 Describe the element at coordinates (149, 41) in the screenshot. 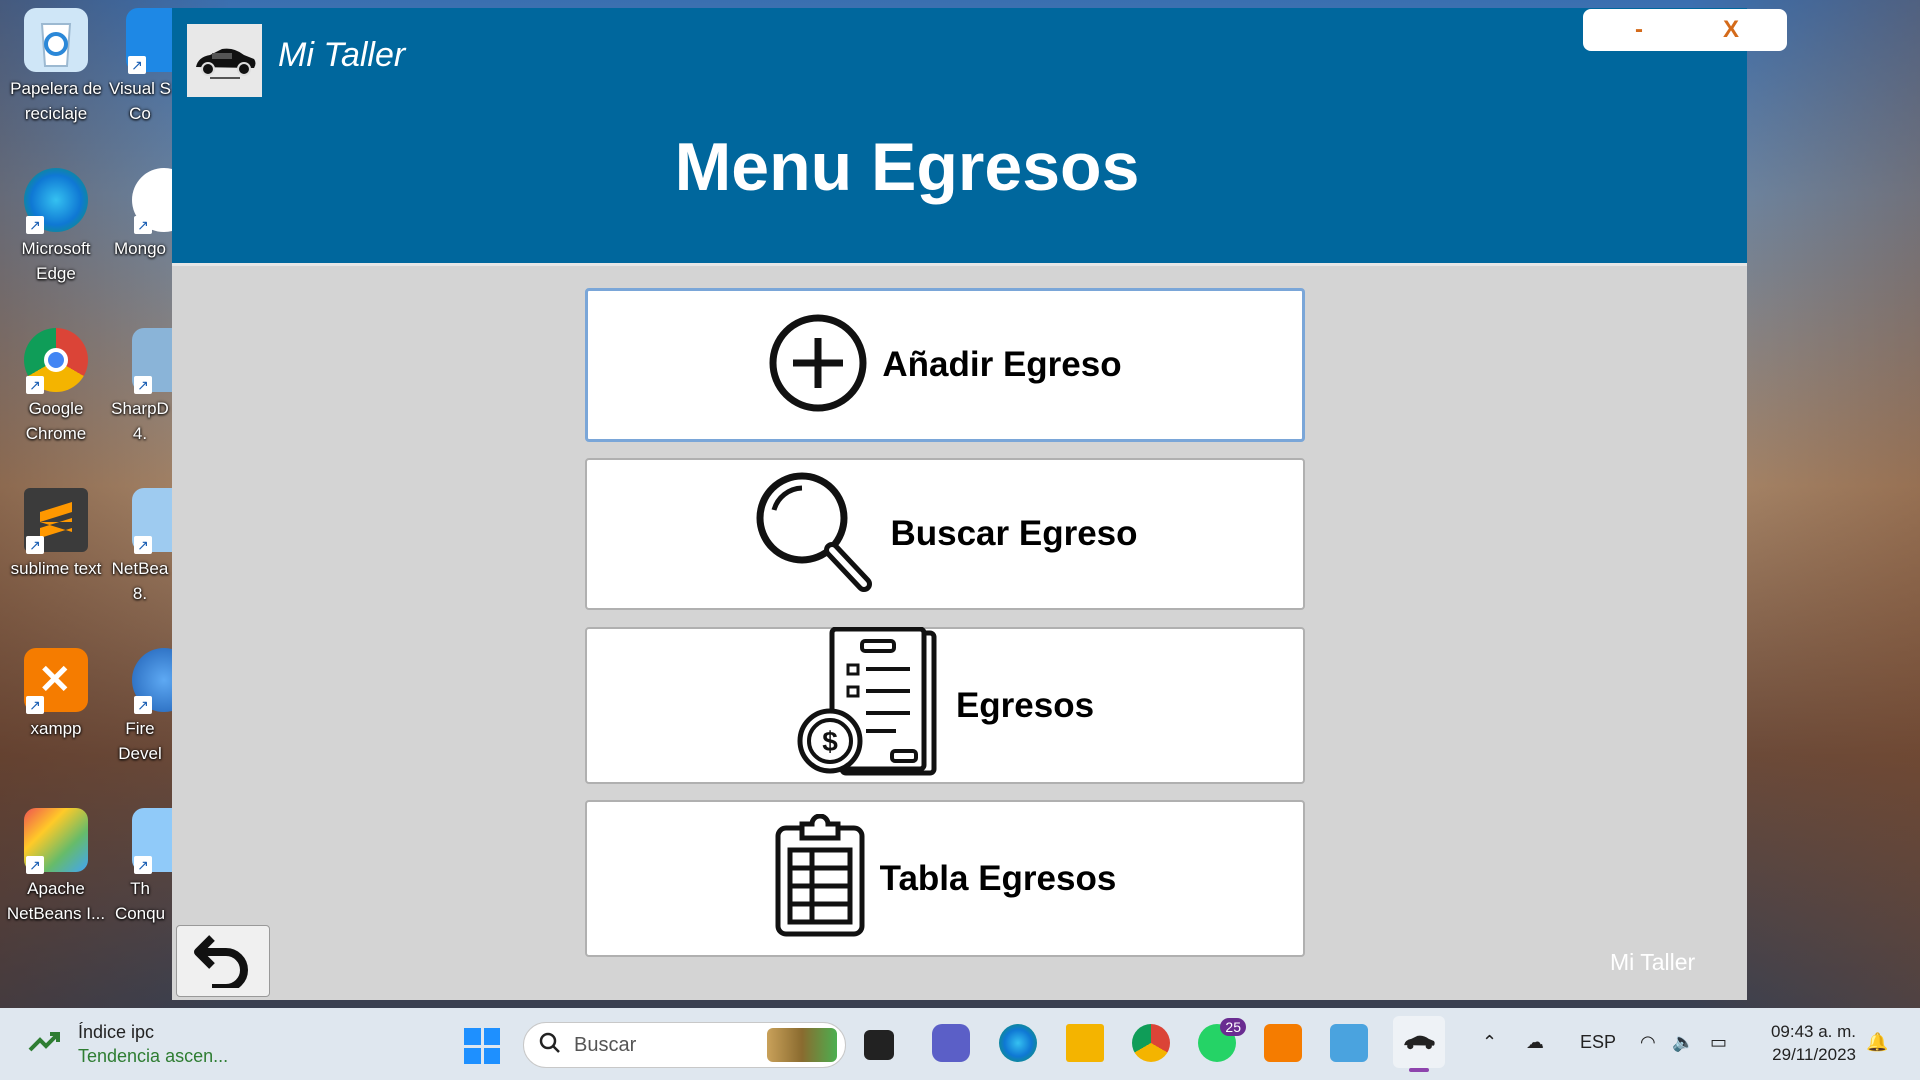

I see `vscode-icon: ↗` at that location.